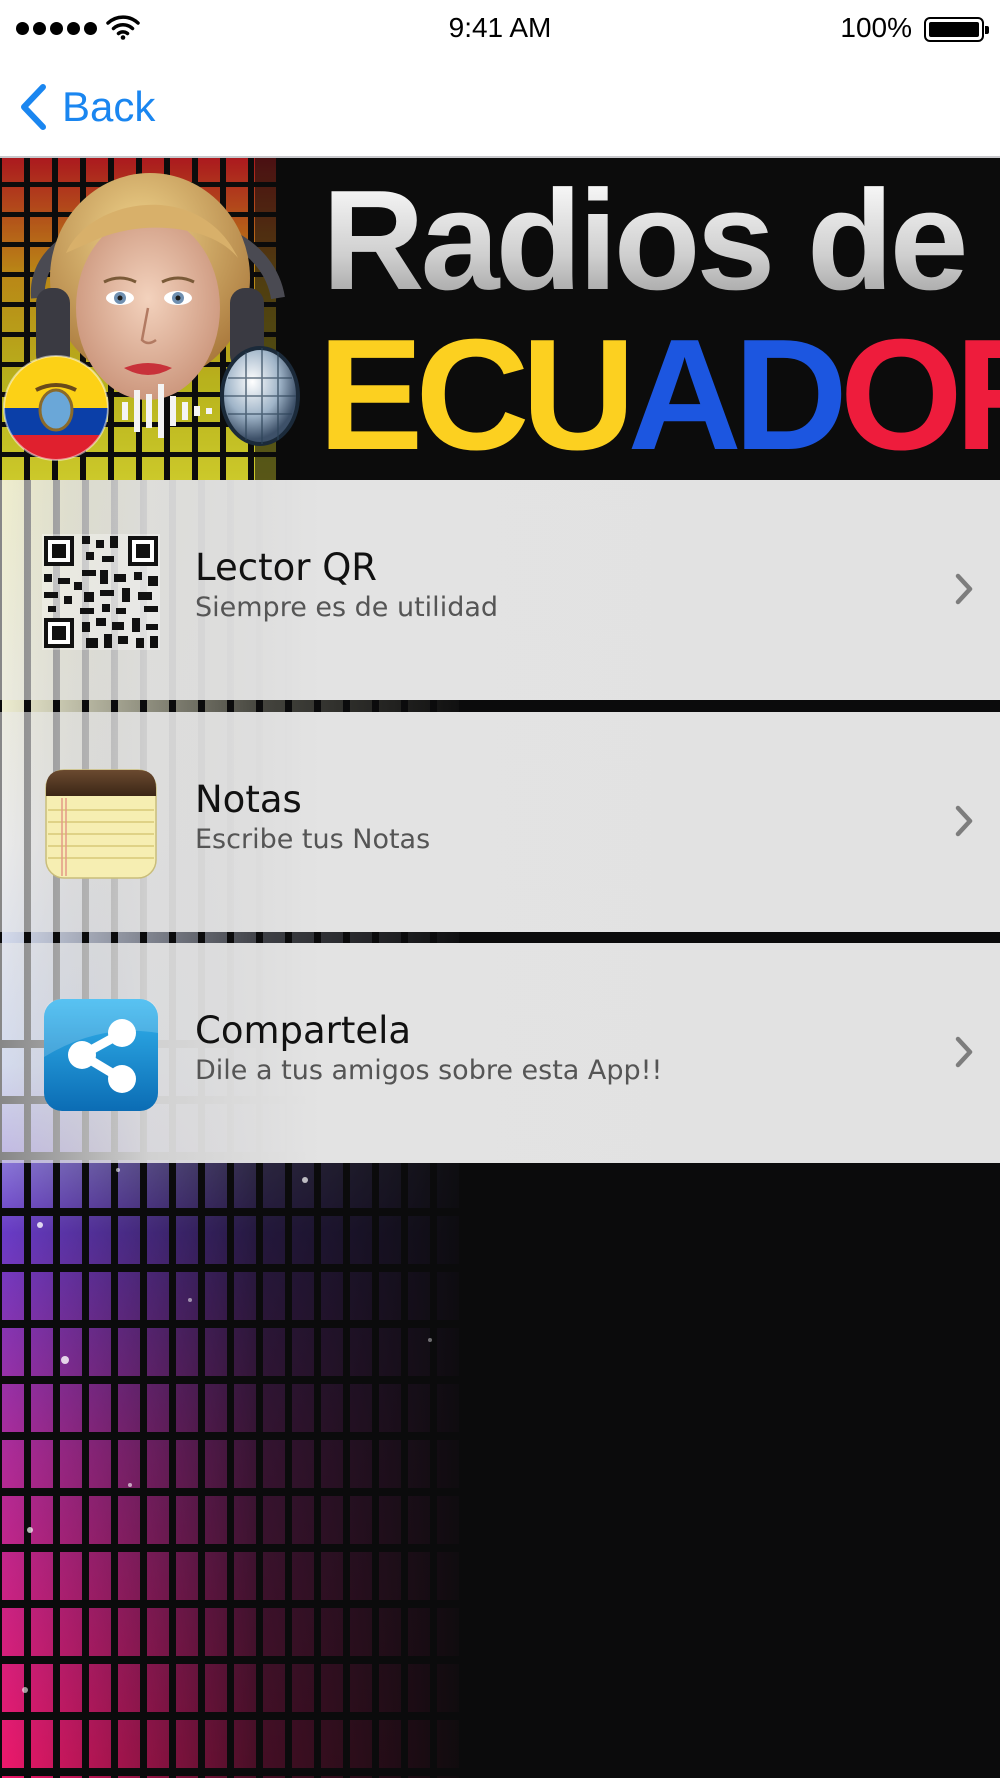 Image resolution: width=1000 pixels, height=1778 pixels. What do you see at coordinates (370, 393) in the screenshot?
I see `banner-letter: E` at bounding box center [370, 393].